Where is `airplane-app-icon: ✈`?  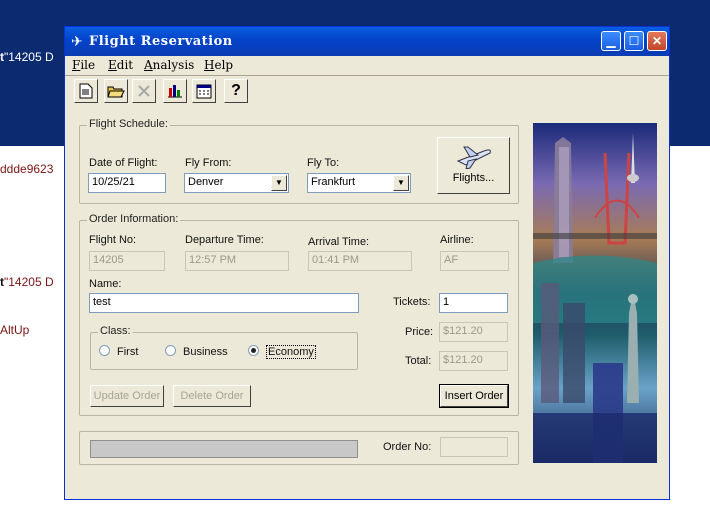
airplane-app-icon: ✈ is located at coordinates (77, 41).